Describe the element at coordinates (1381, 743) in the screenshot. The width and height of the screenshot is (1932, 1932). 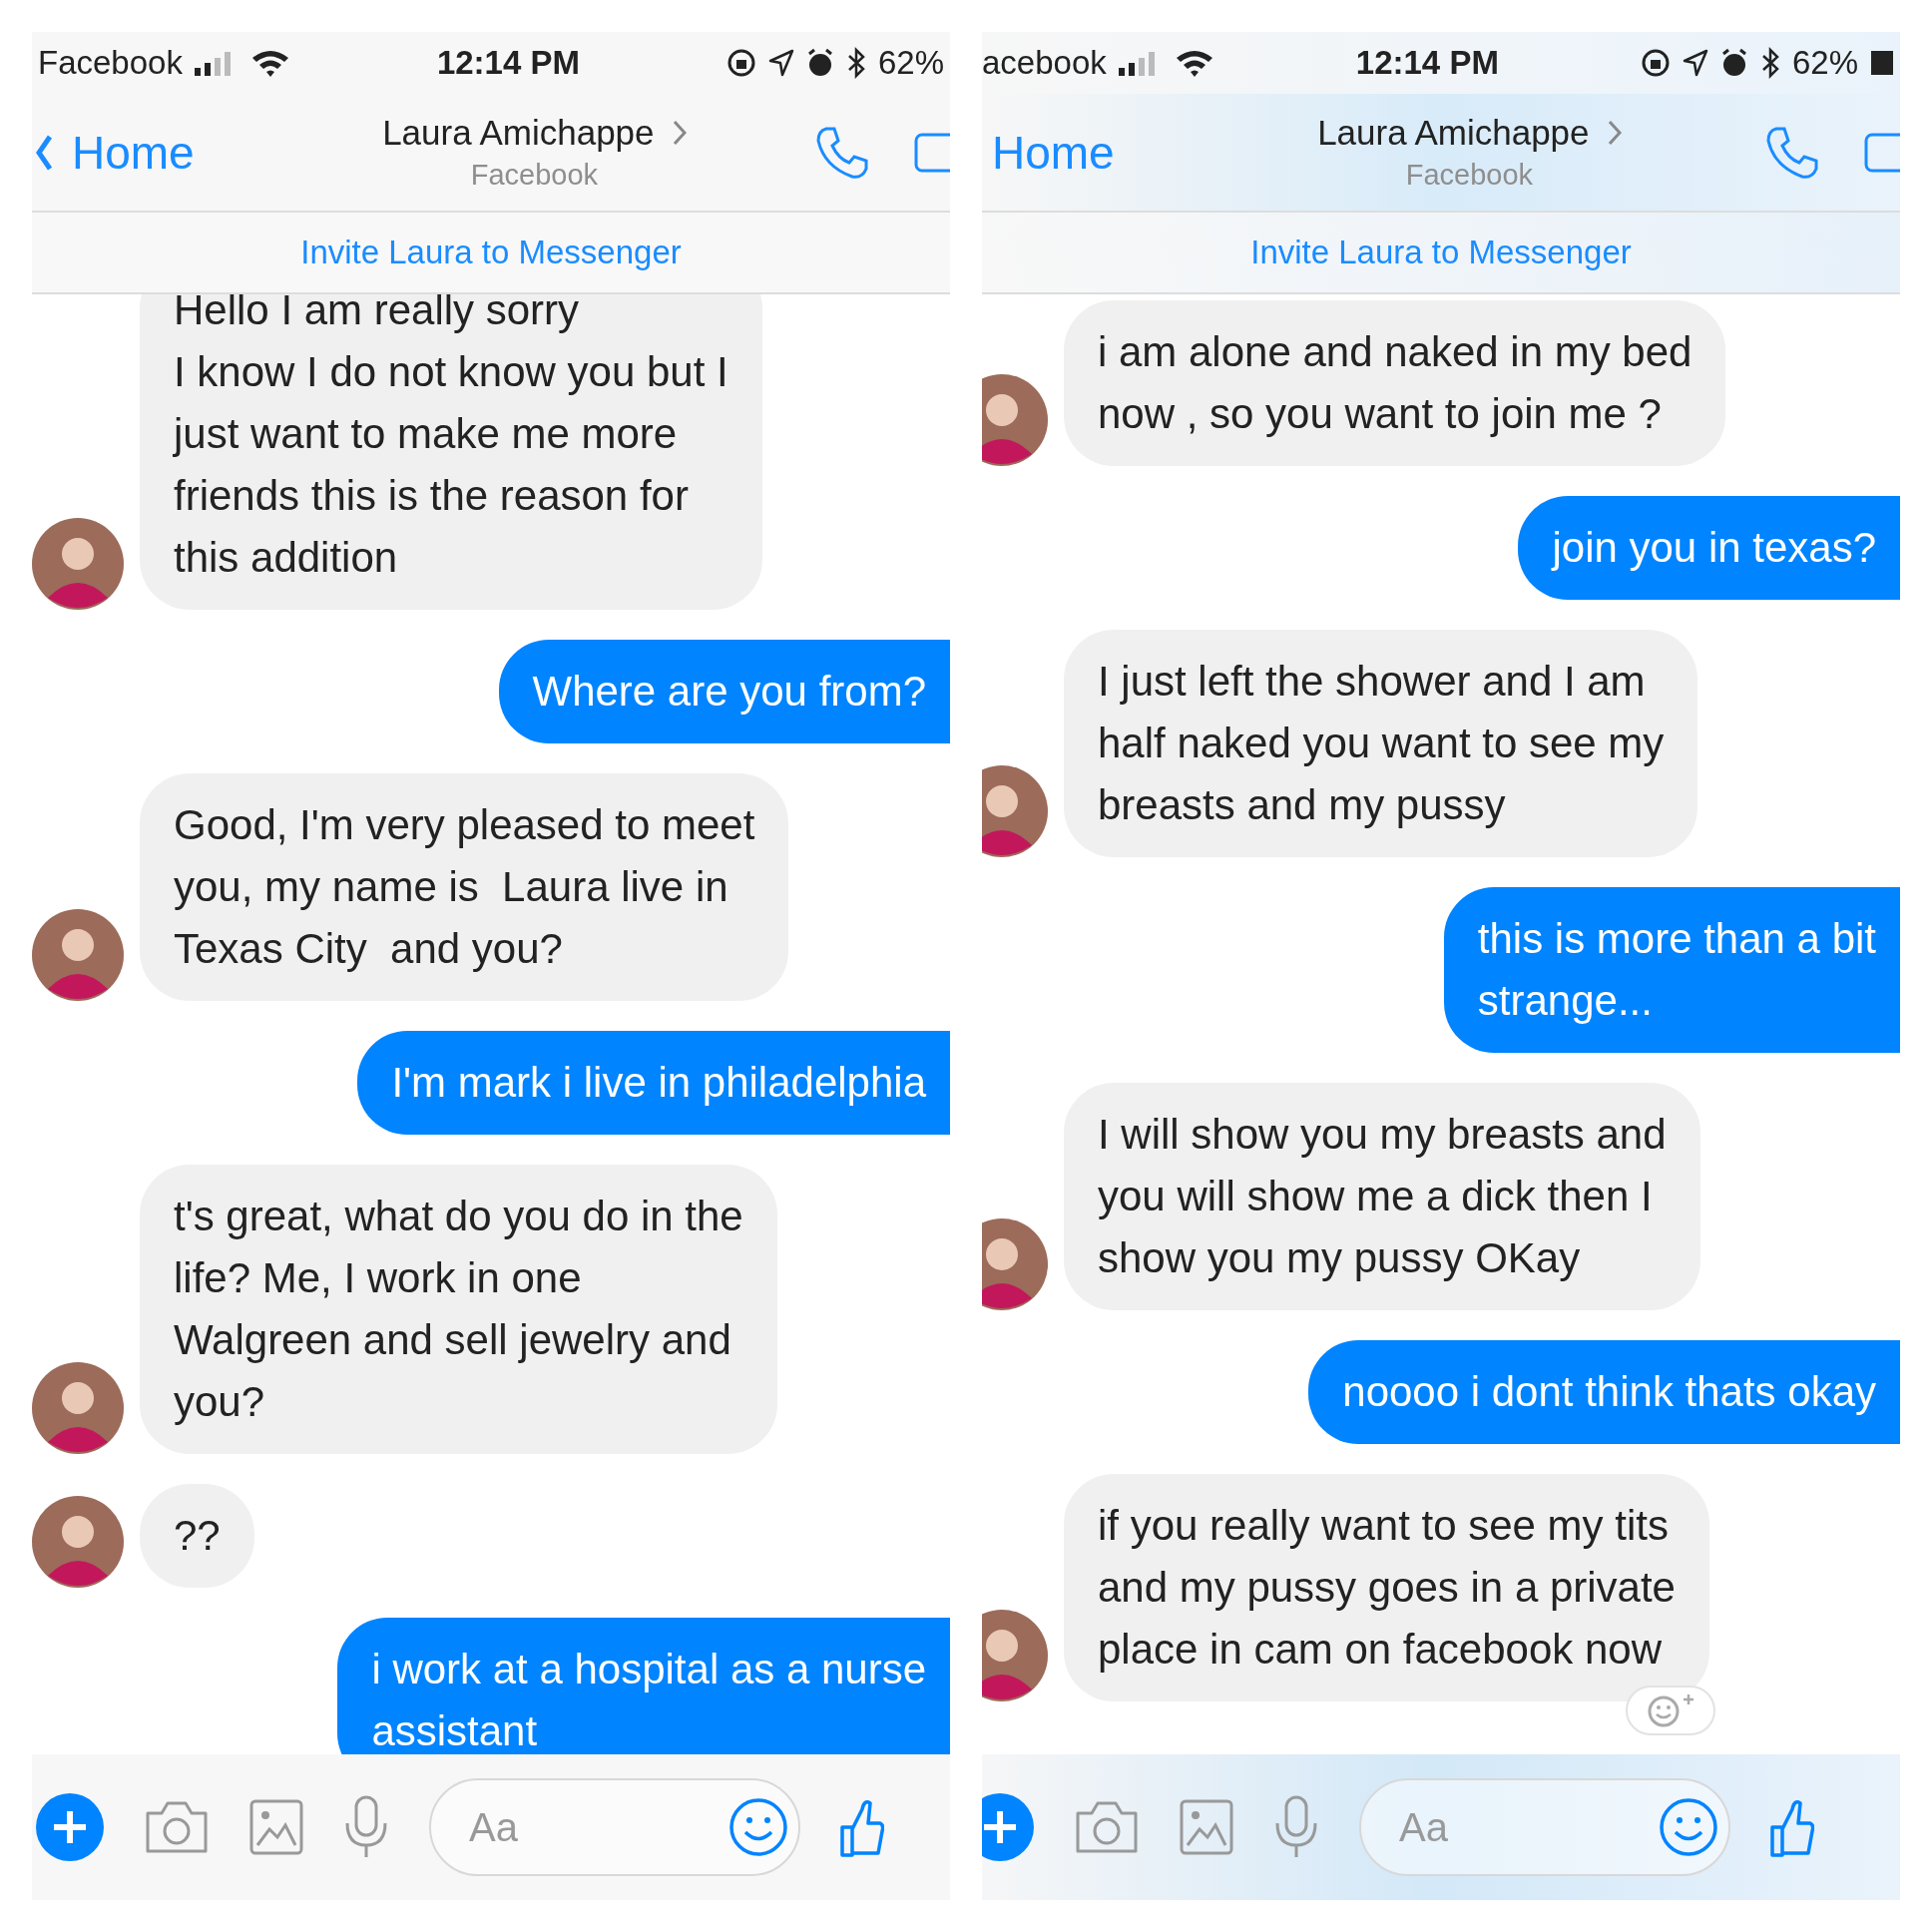
I see `received-message: I just left the shower and I am half naked you want to see my breasts and my pussy` at that location.